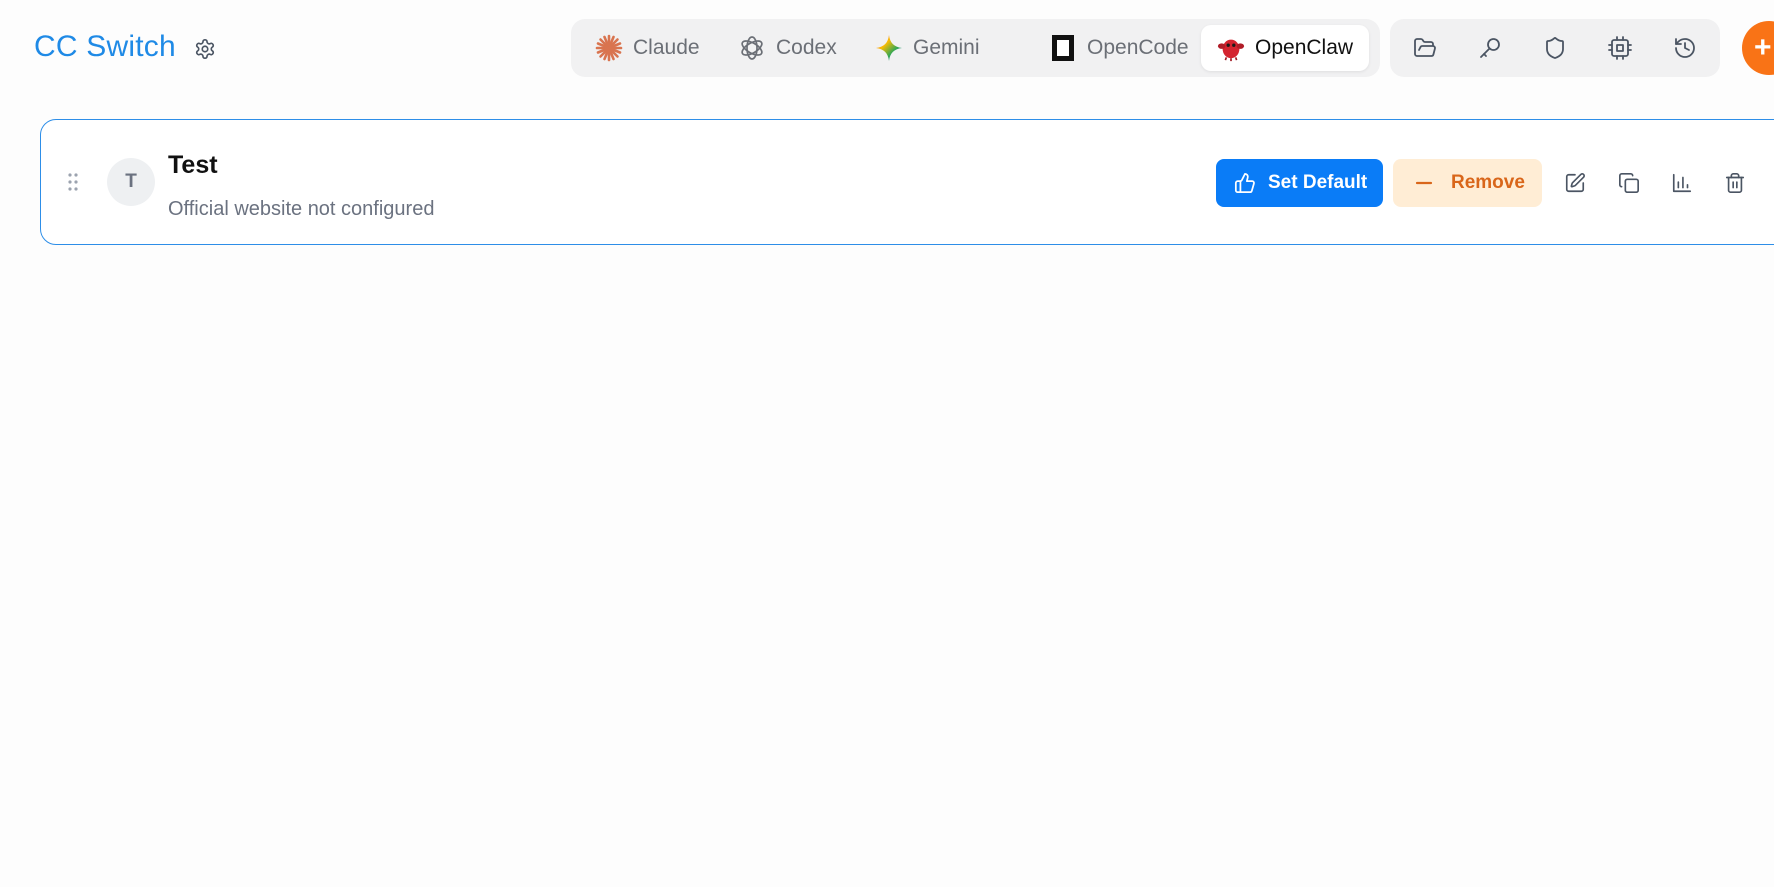 The image size is (1774, 887). I want to click on tab-label: Codex, so click(806, 47).